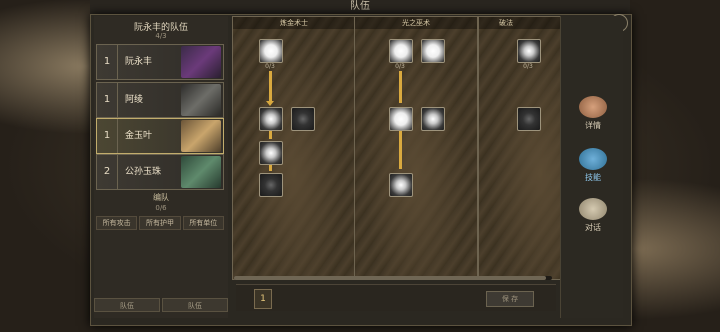 The image size is (720, 332). I want to click on member-level: 2, so click(107, 172).